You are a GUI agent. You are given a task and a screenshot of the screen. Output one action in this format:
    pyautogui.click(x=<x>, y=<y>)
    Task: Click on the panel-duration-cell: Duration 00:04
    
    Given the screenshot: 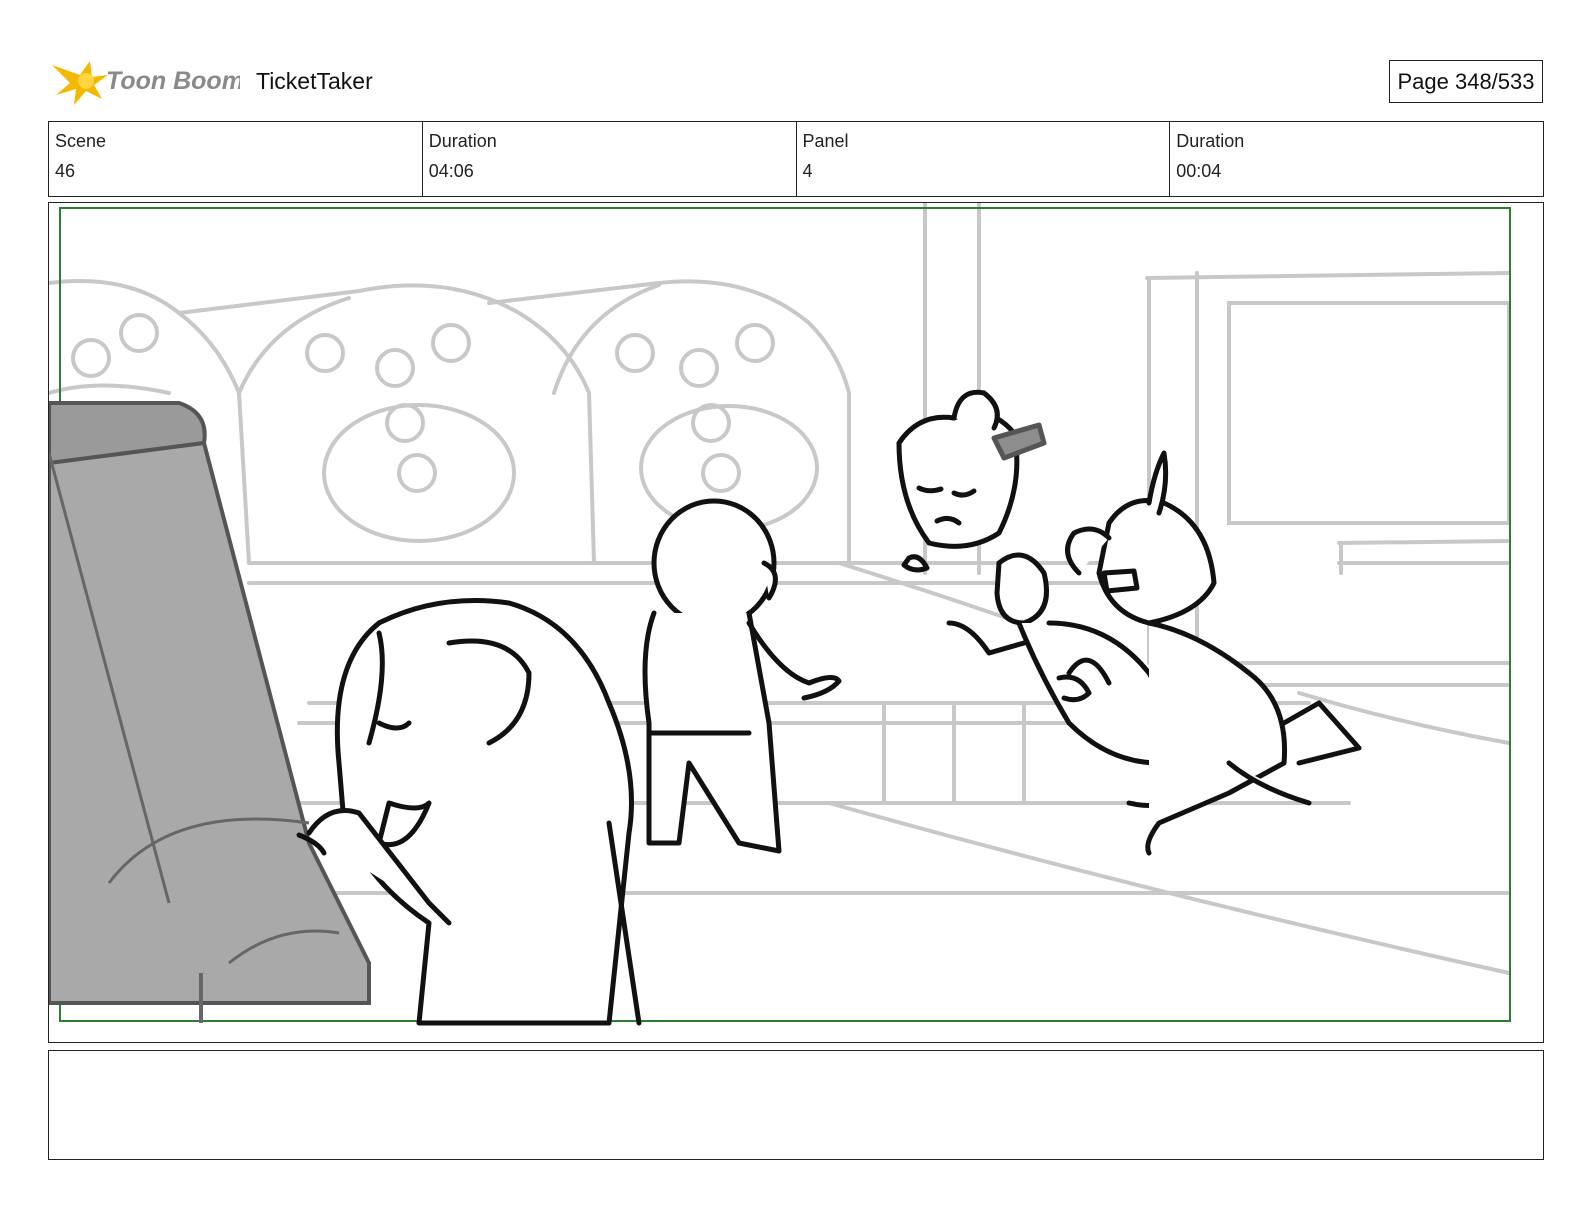 What is the action you would take?
    pyautogui.click(x=1356, y=159)
    